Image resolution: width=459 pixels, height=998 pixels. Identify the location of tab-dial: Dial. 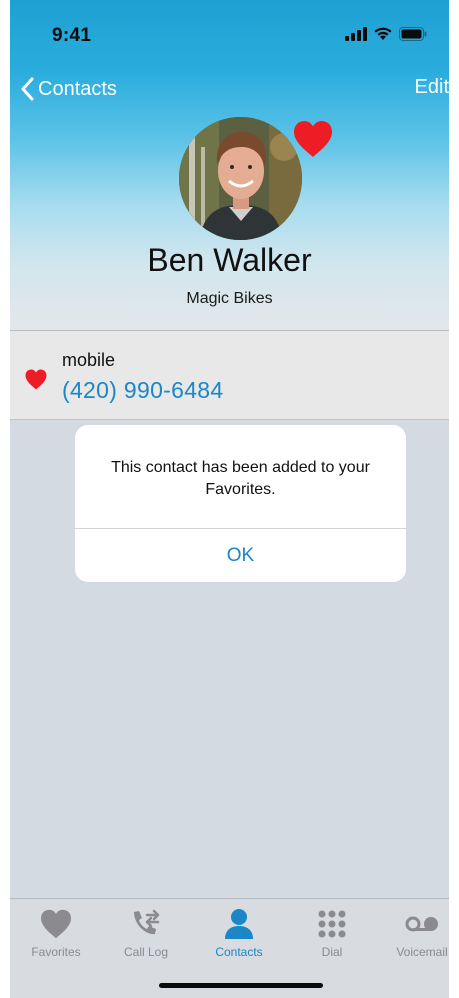
(332, 935).